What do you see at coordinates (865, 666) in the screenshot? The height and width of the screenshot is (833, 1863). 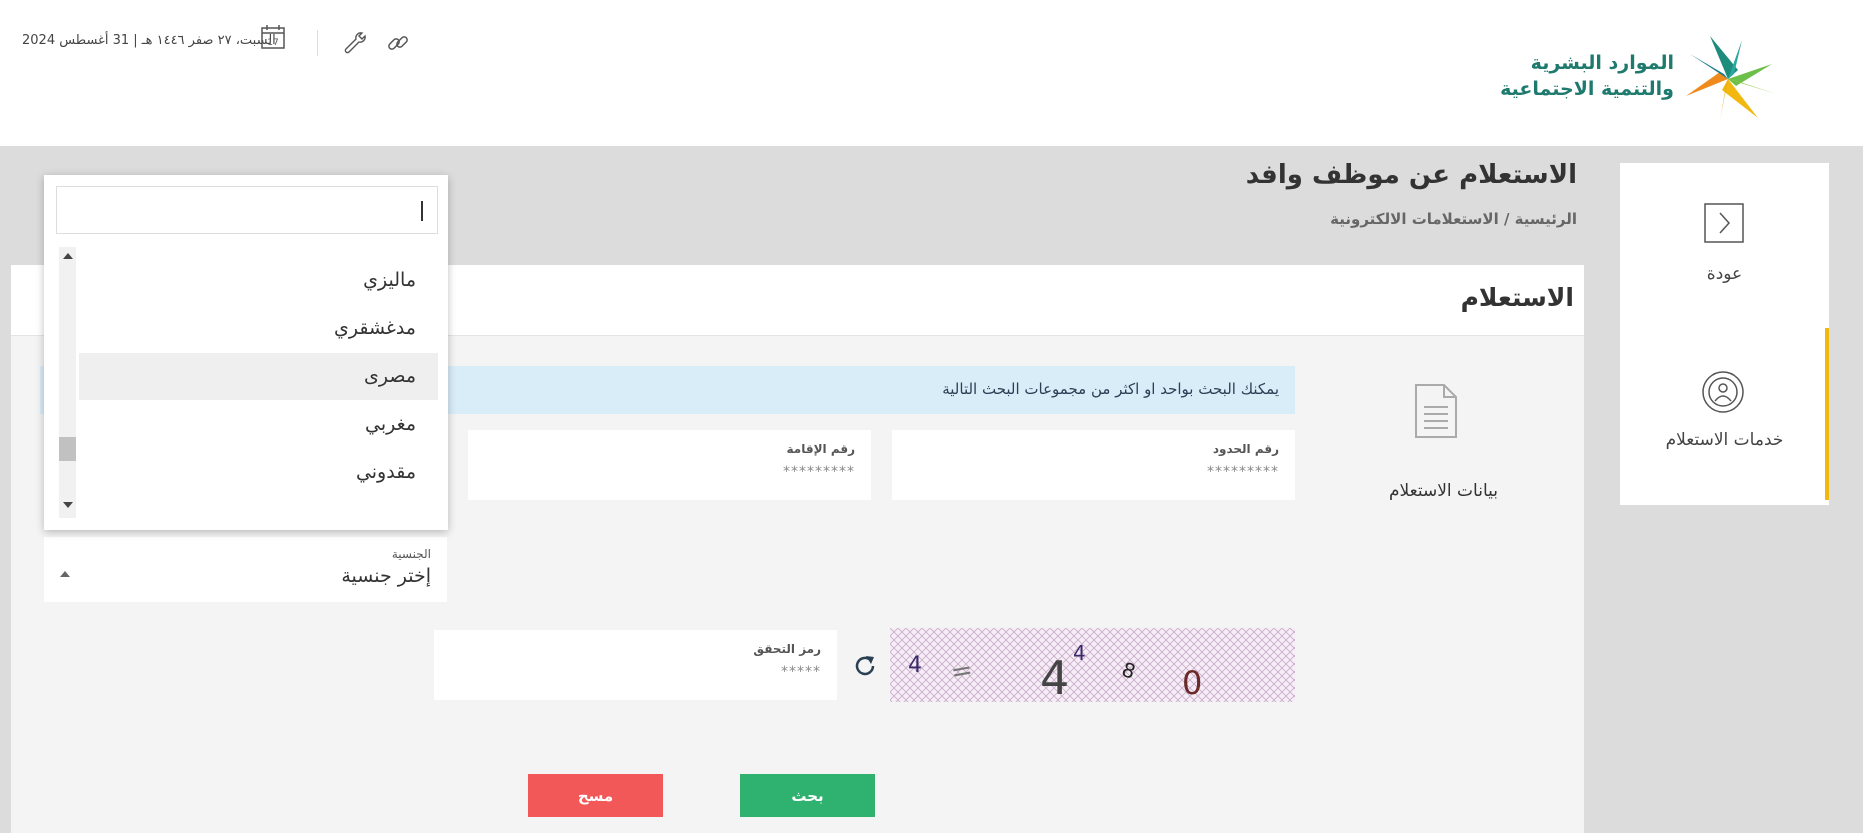 I see `refresh-icon` at bounding box center [865, 666].